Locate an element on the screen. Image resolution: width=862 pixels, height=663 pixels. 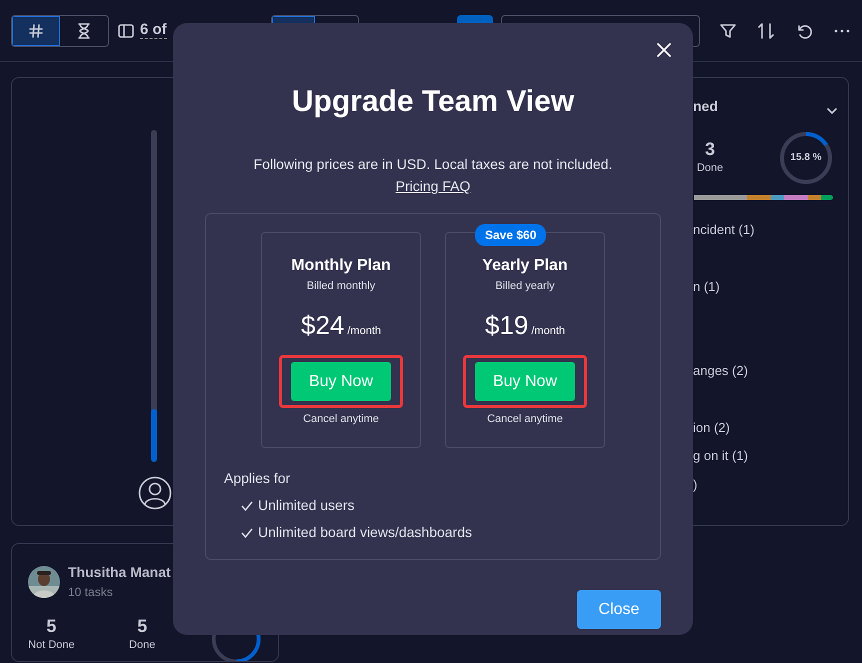
sidebar-icon is located at coordinates (126, 30).